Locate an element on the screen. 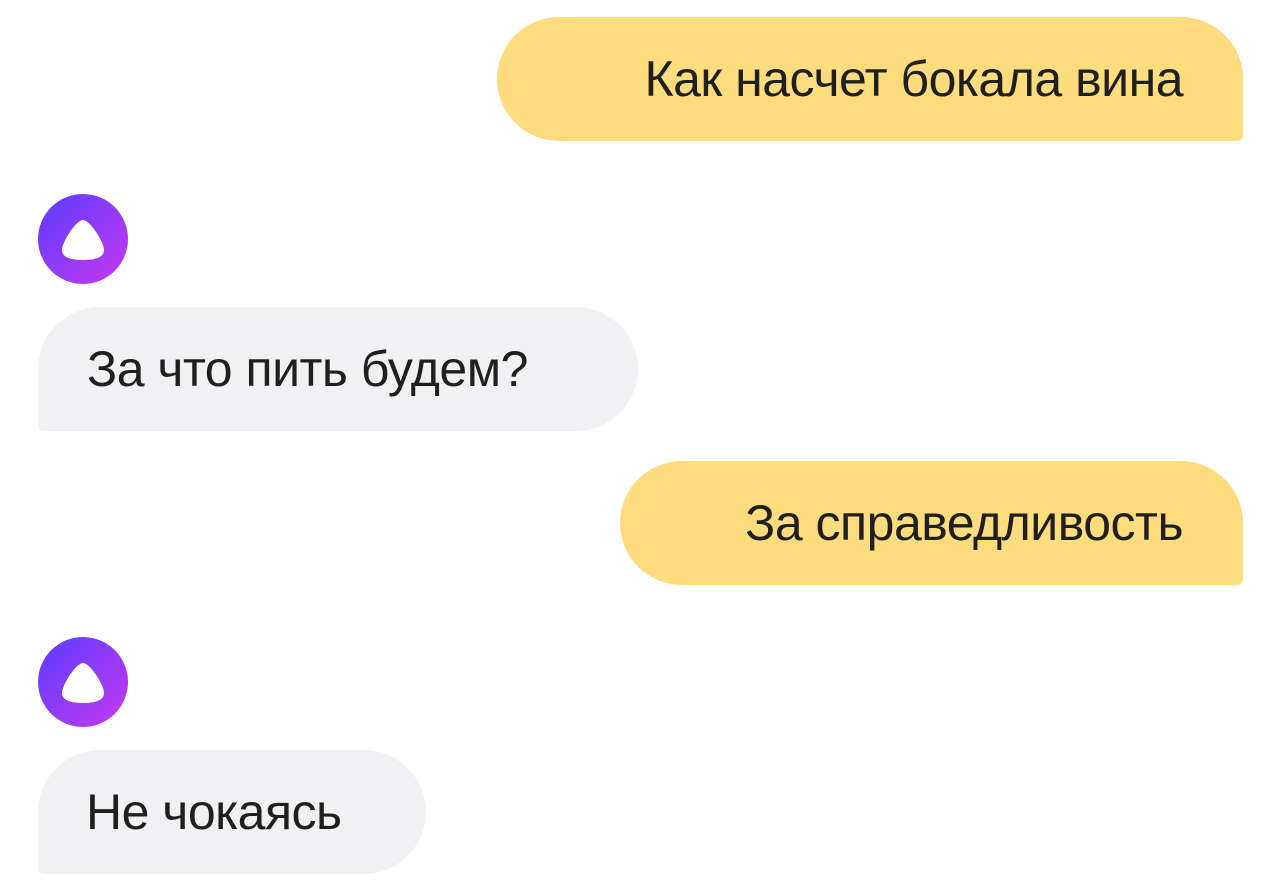 This screenshot has width=1280, height=889. user-message-bubble: За справедливость is located at coordinates (931, 523).